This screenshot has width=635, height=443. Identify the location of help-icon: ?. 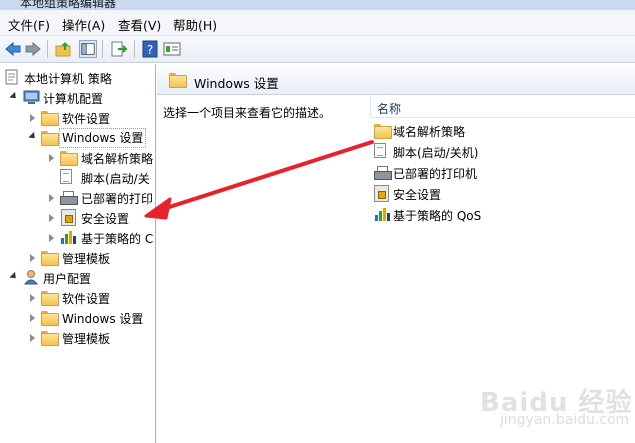
(150, 49).